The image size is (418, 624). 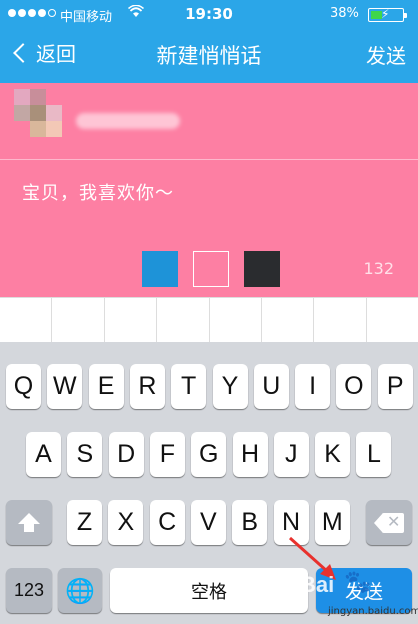 I want to click on card-divider, so click(x=209, y=159).